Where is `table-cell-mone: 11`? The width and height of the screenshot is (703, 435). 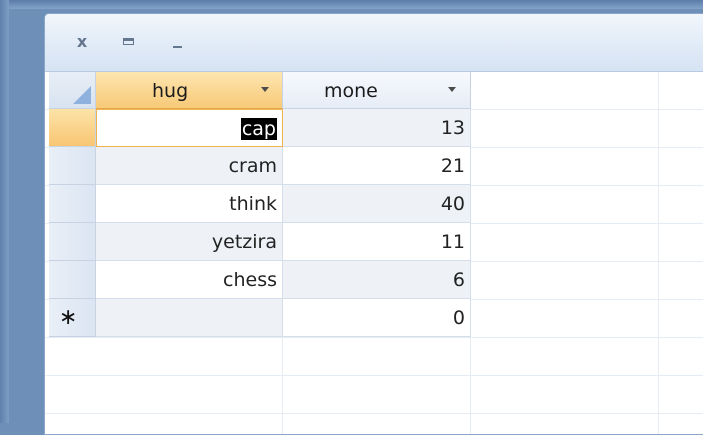 table-cell-mone: 11 is located at coordinates (377, 242).